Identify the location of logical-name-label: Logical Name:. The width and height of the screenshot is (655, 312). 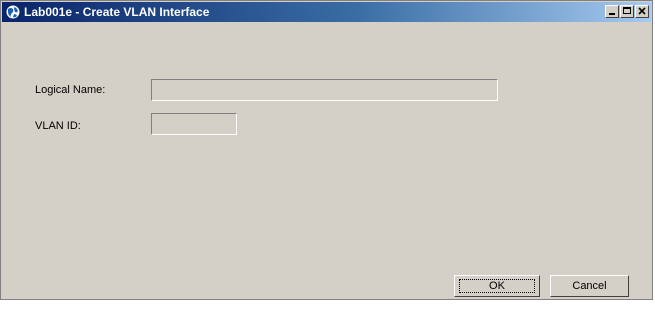
(70, 90).